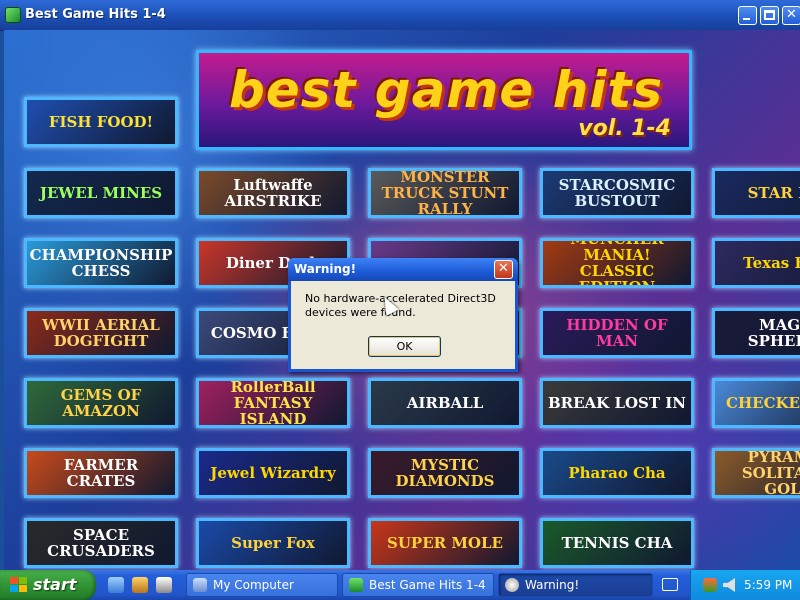 This screenshot has width=800, height=600. I want to click on game-title: JEWEL MINES, so click(101, 193).